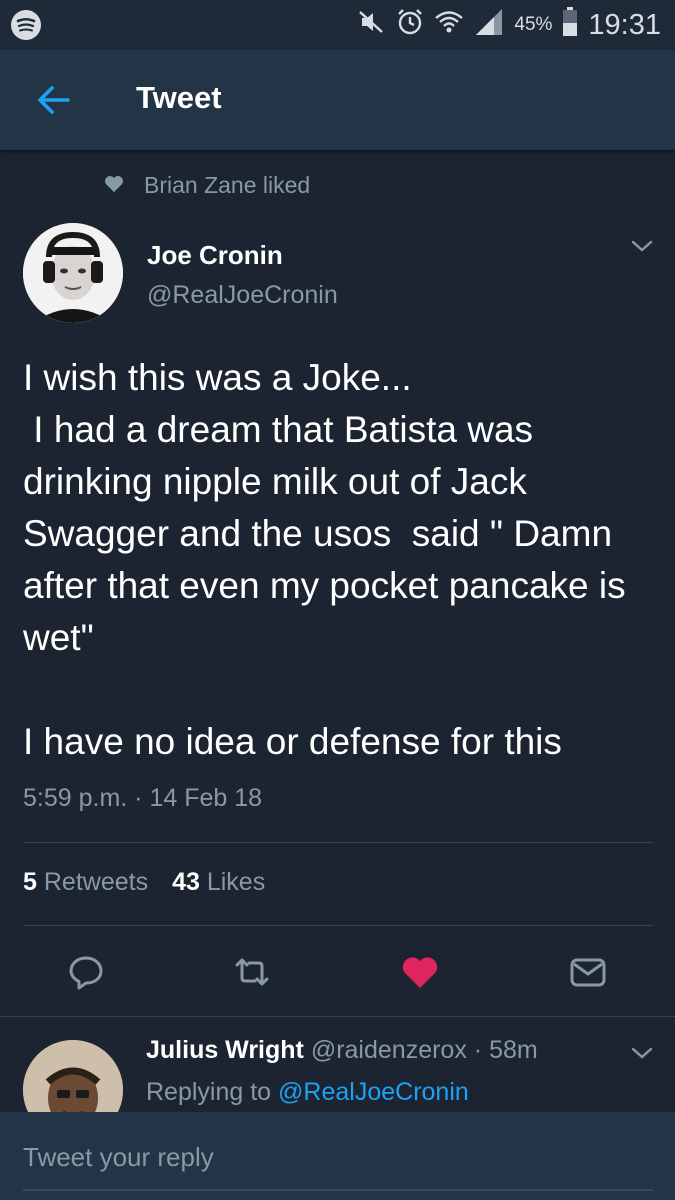 The height and width of the screenshot is (1200, 675). What do you see at coordinates (570, 25) in the screenshot?
I see `battery-icon` at bounding box center [570, 25].